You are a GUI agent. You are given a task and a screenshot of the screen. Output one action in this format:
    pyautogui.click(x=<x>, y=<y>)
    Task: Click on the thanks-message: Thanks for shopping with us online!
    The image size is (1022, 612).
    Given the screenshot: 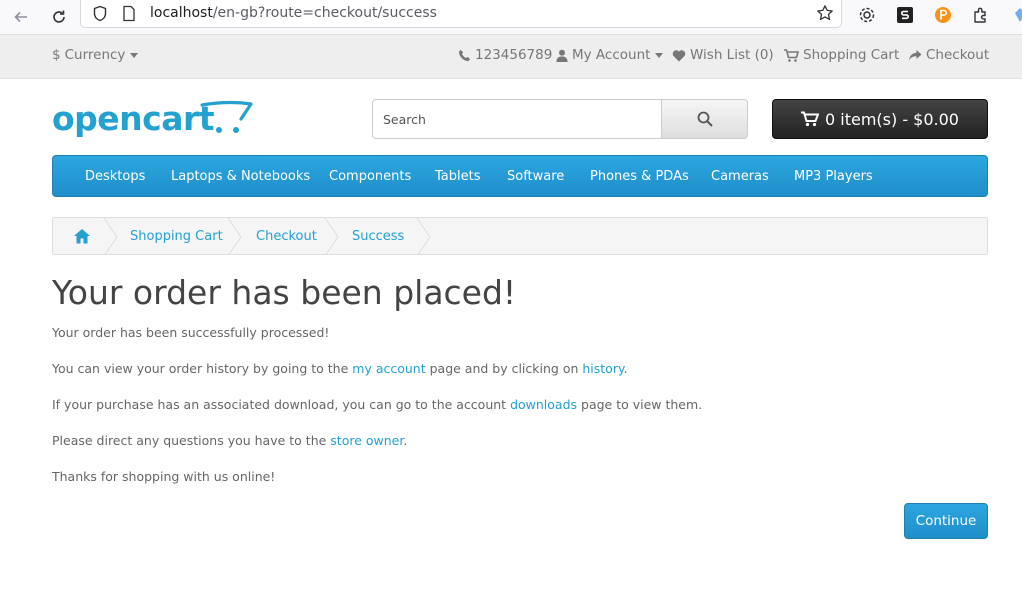 What is the action you would take?
    pyautogui.click(x=164, y=476)
    